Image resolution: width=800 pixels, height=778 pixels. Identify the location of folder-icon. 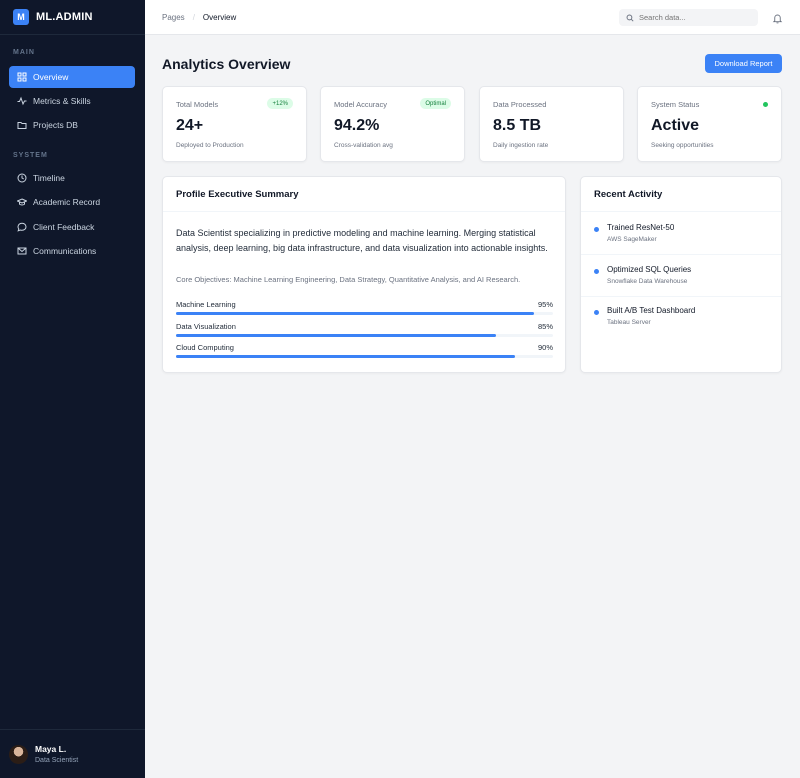
(22, 125).